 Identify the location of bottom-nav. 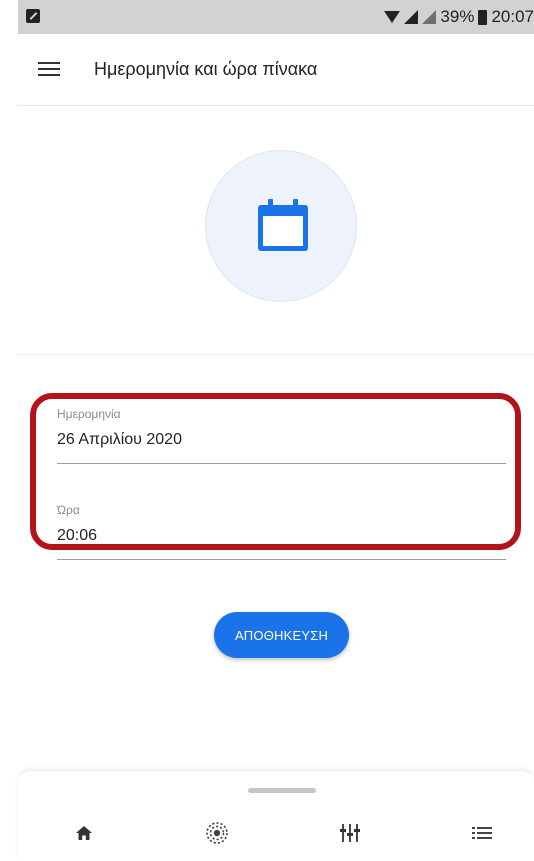
(276, 833).